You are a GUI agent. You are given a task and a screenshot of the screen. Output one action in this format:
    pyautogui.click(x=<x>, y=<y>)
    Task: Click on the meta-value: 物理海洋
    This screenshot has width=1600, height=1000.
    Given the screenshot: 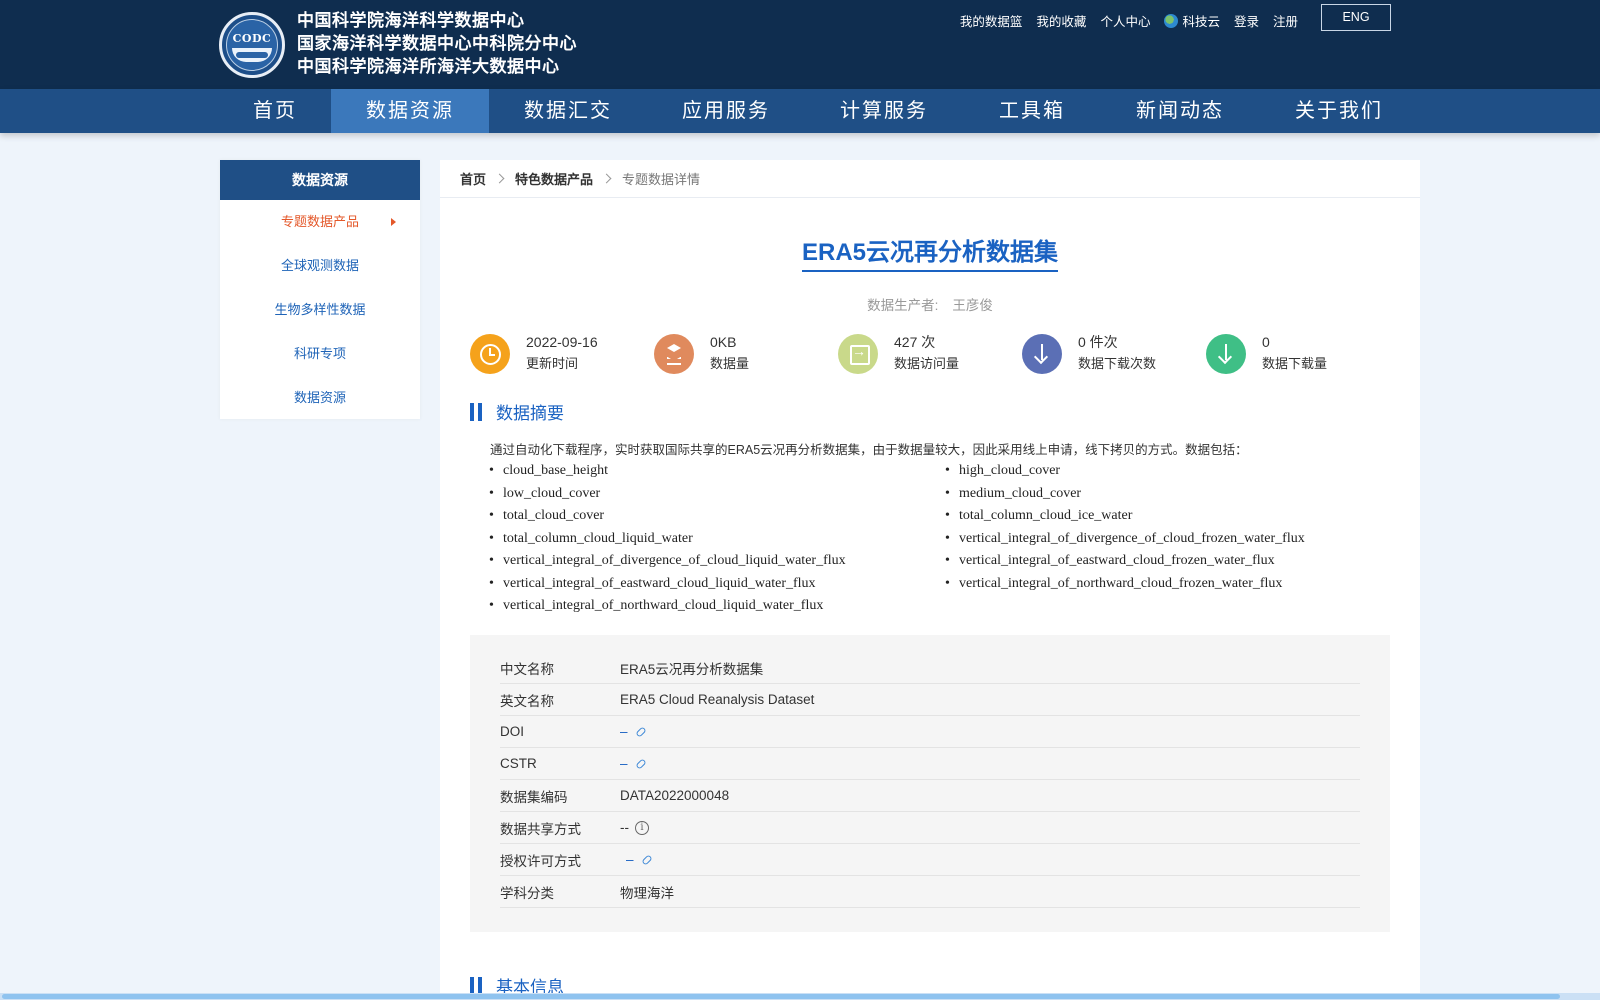 What is the action you would take?
    pyautogui.click(x=647, y=893)
    